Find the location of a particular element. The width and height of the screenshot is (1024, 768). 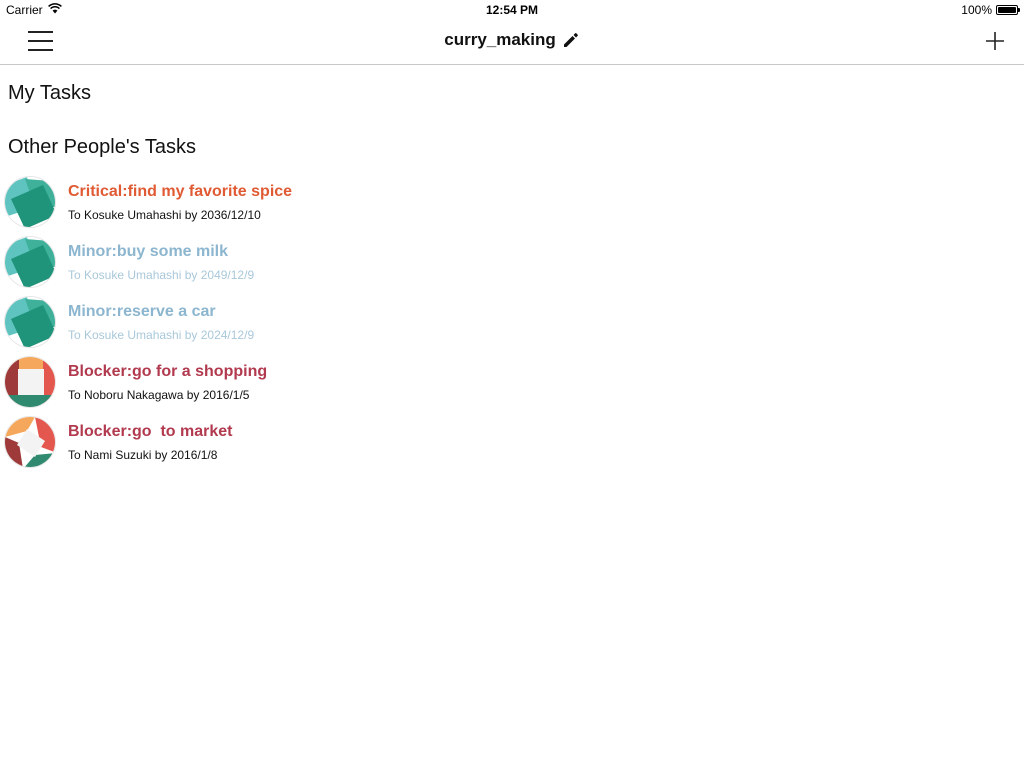

other-tasks-heading: Other People's Tasks is located at coordinates (102, 147).